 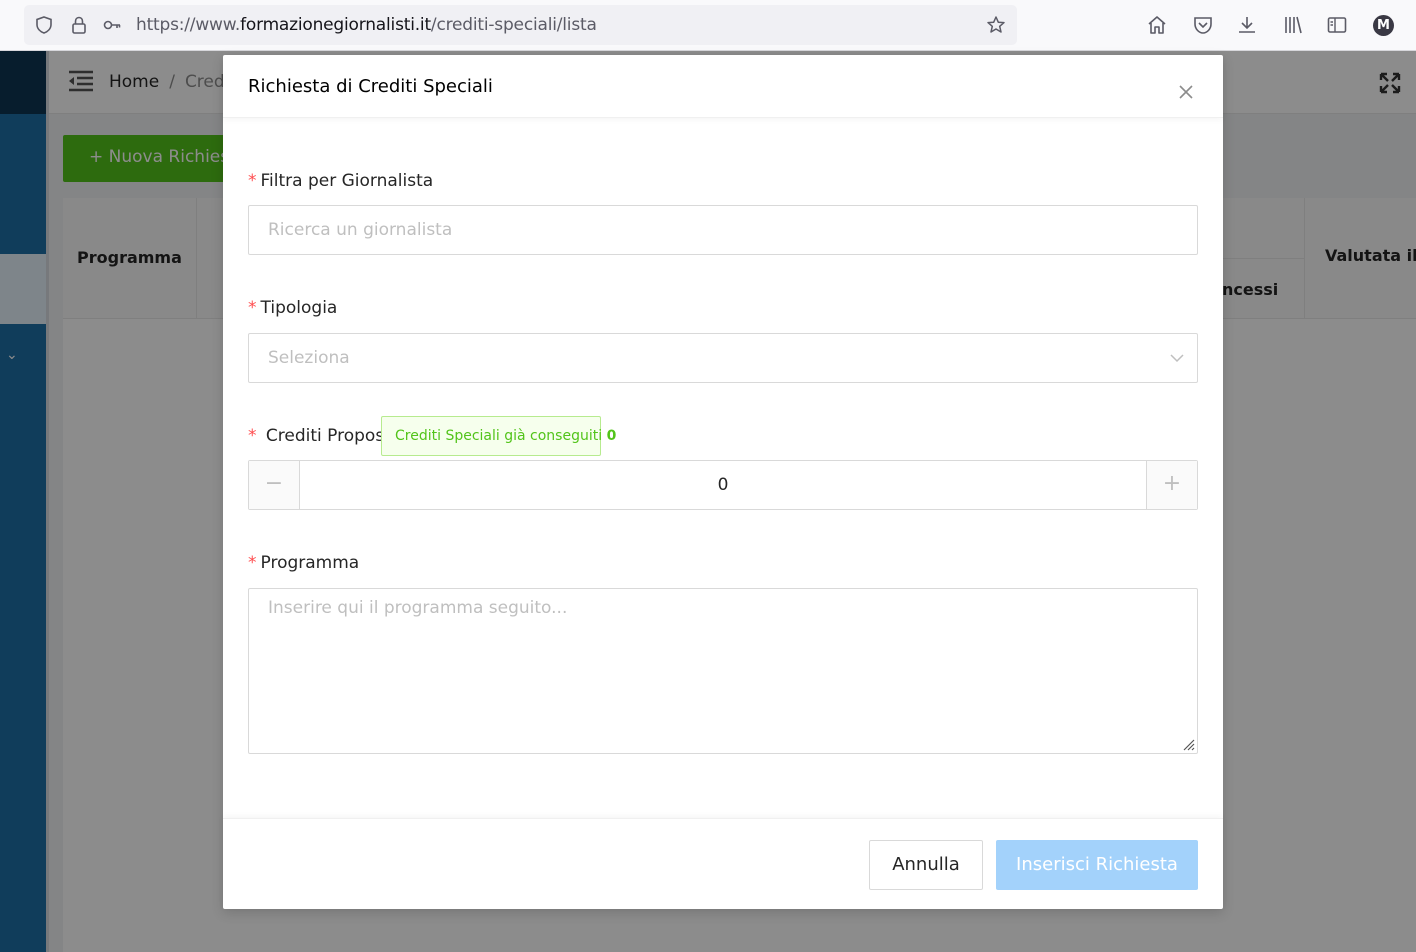 I want to click on cancel-button: Annulla, so click(x=926, y=865).